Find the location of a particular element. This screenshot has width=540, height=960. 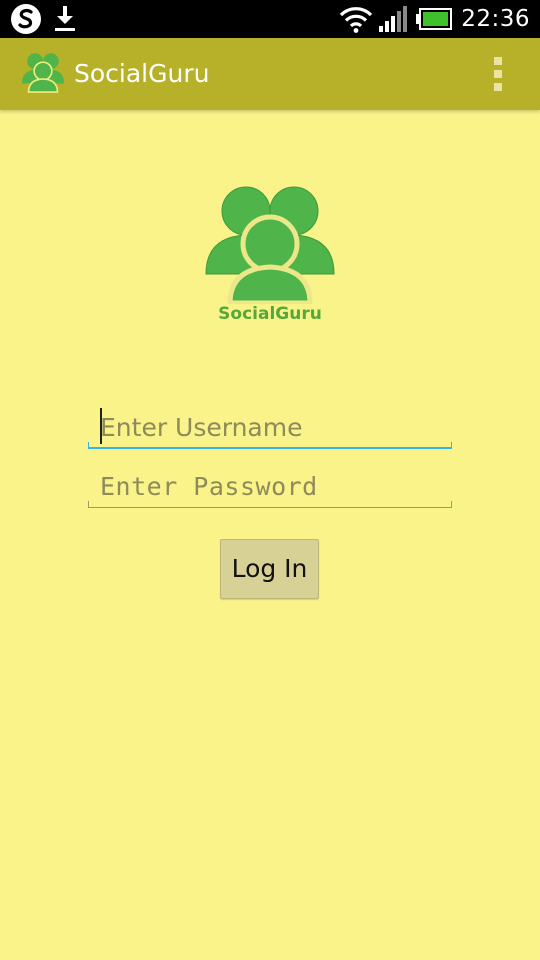

wifi-icon is located at coordinates (356, 20).